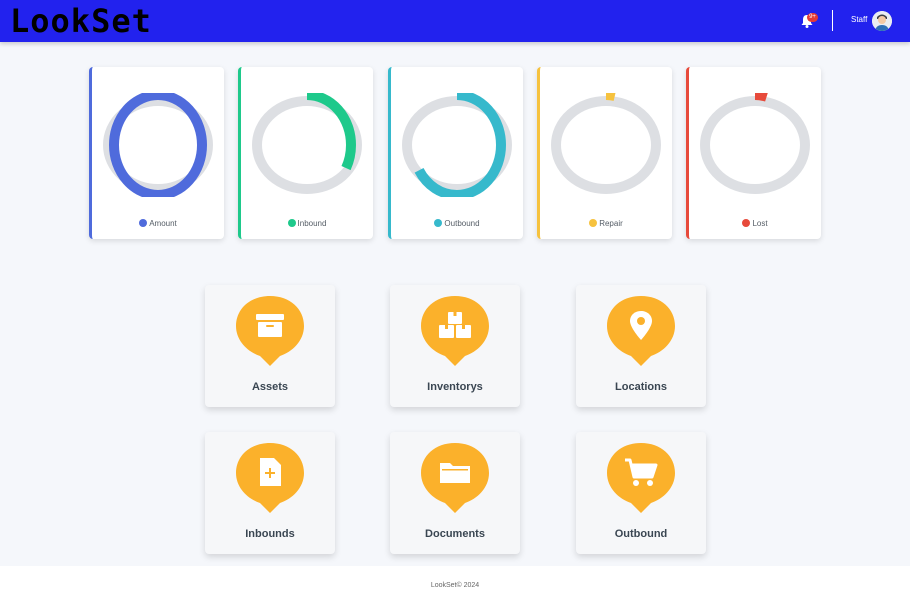  I want to click on chart-card-inbound: Inbound, so click(305, 153).